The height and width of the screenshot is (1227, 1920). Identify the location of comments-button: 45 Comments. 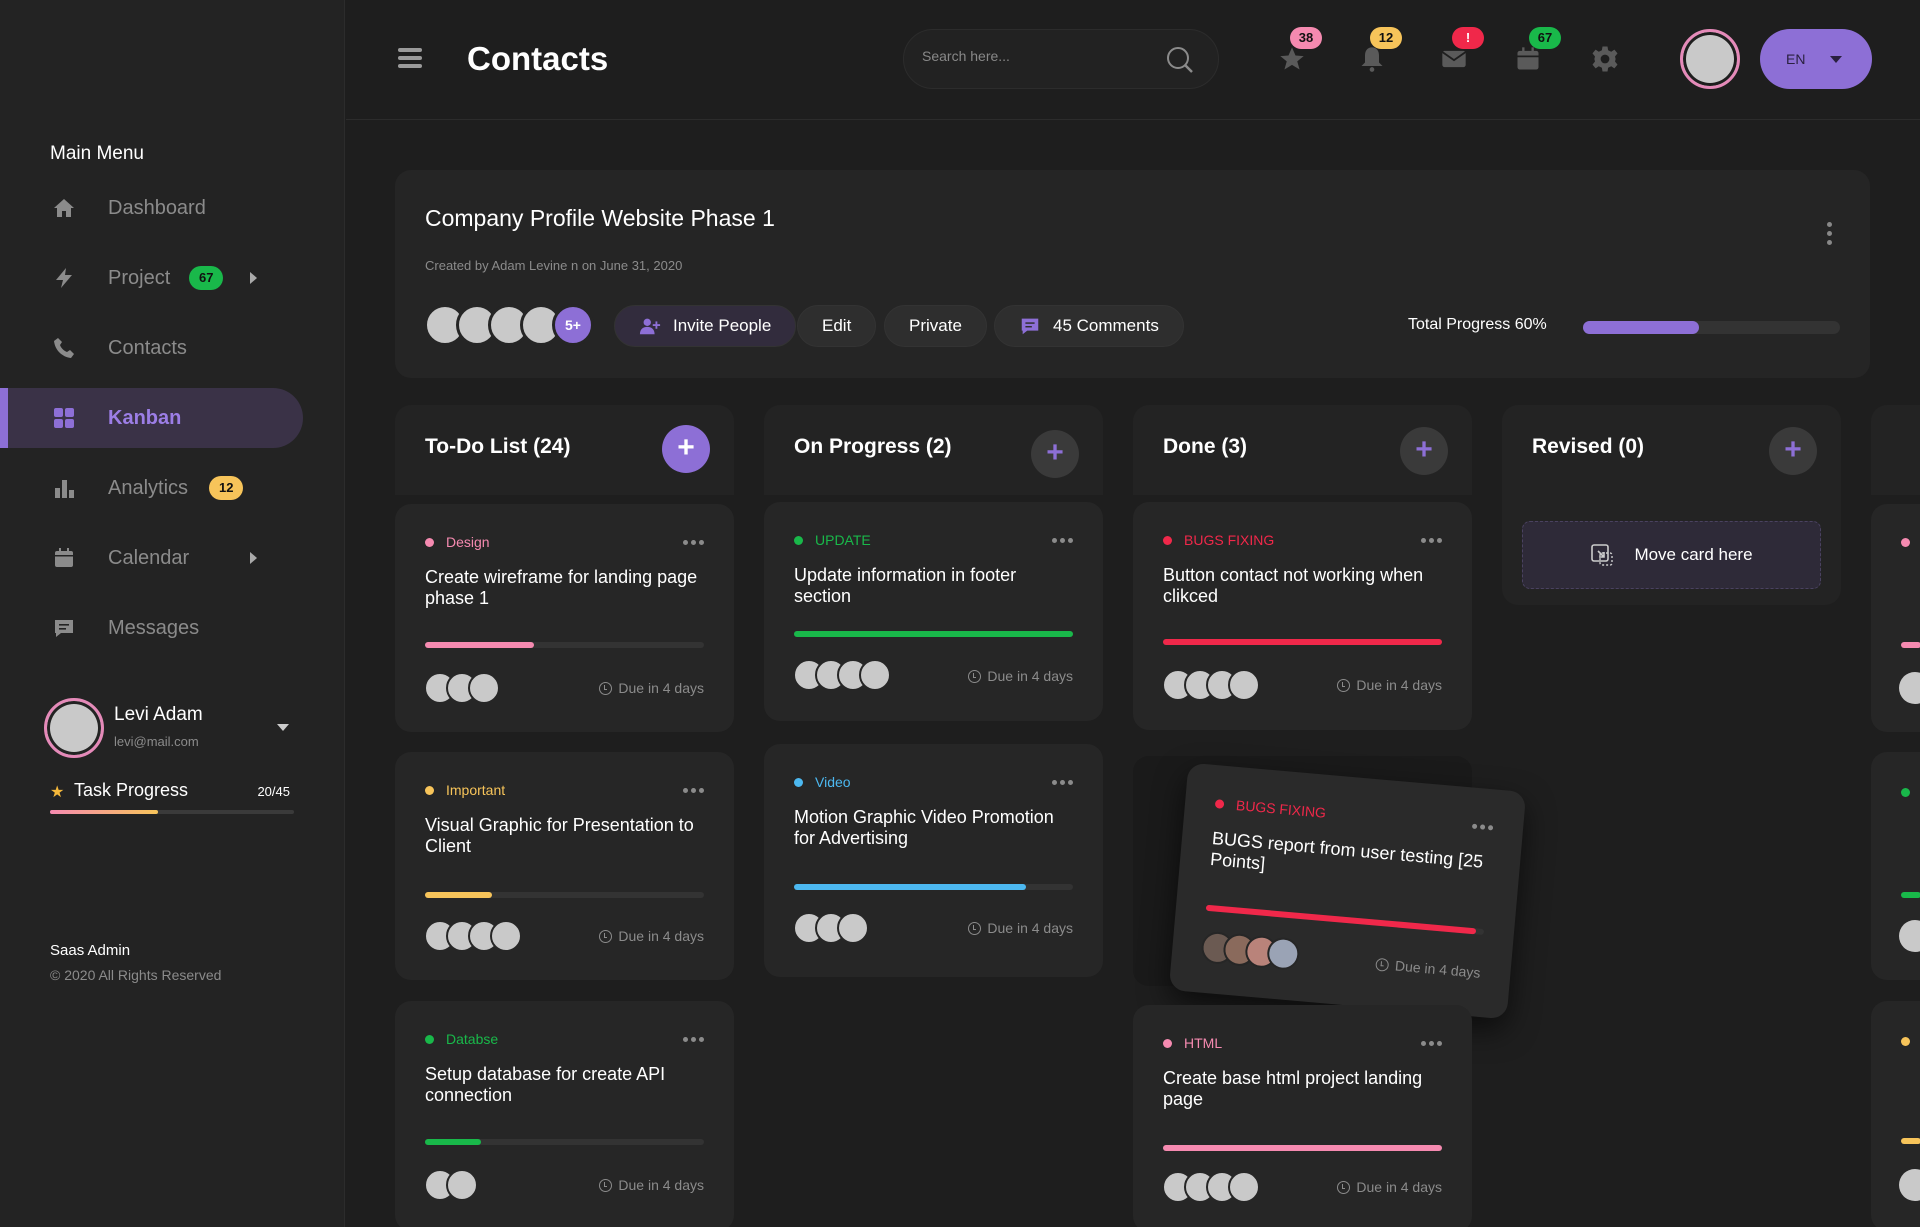
(1089, 326).